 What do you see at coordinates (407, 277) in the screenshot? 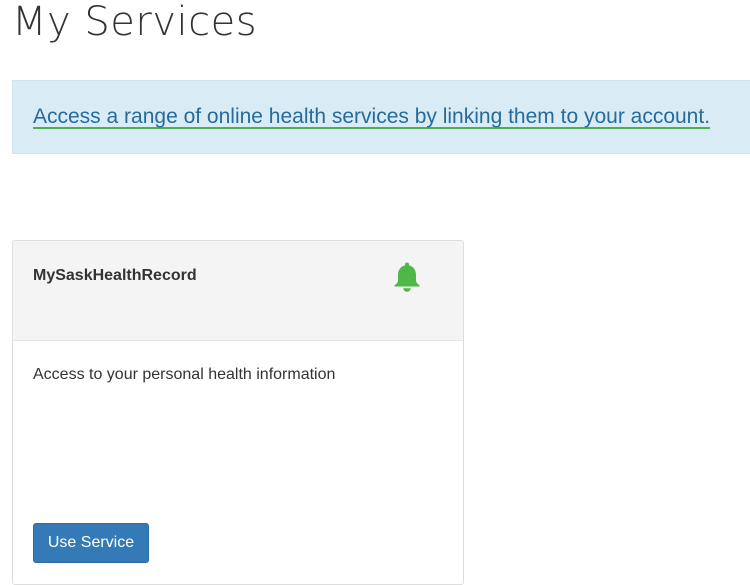
I see `bell-icon` at bounding box center [407, 277].